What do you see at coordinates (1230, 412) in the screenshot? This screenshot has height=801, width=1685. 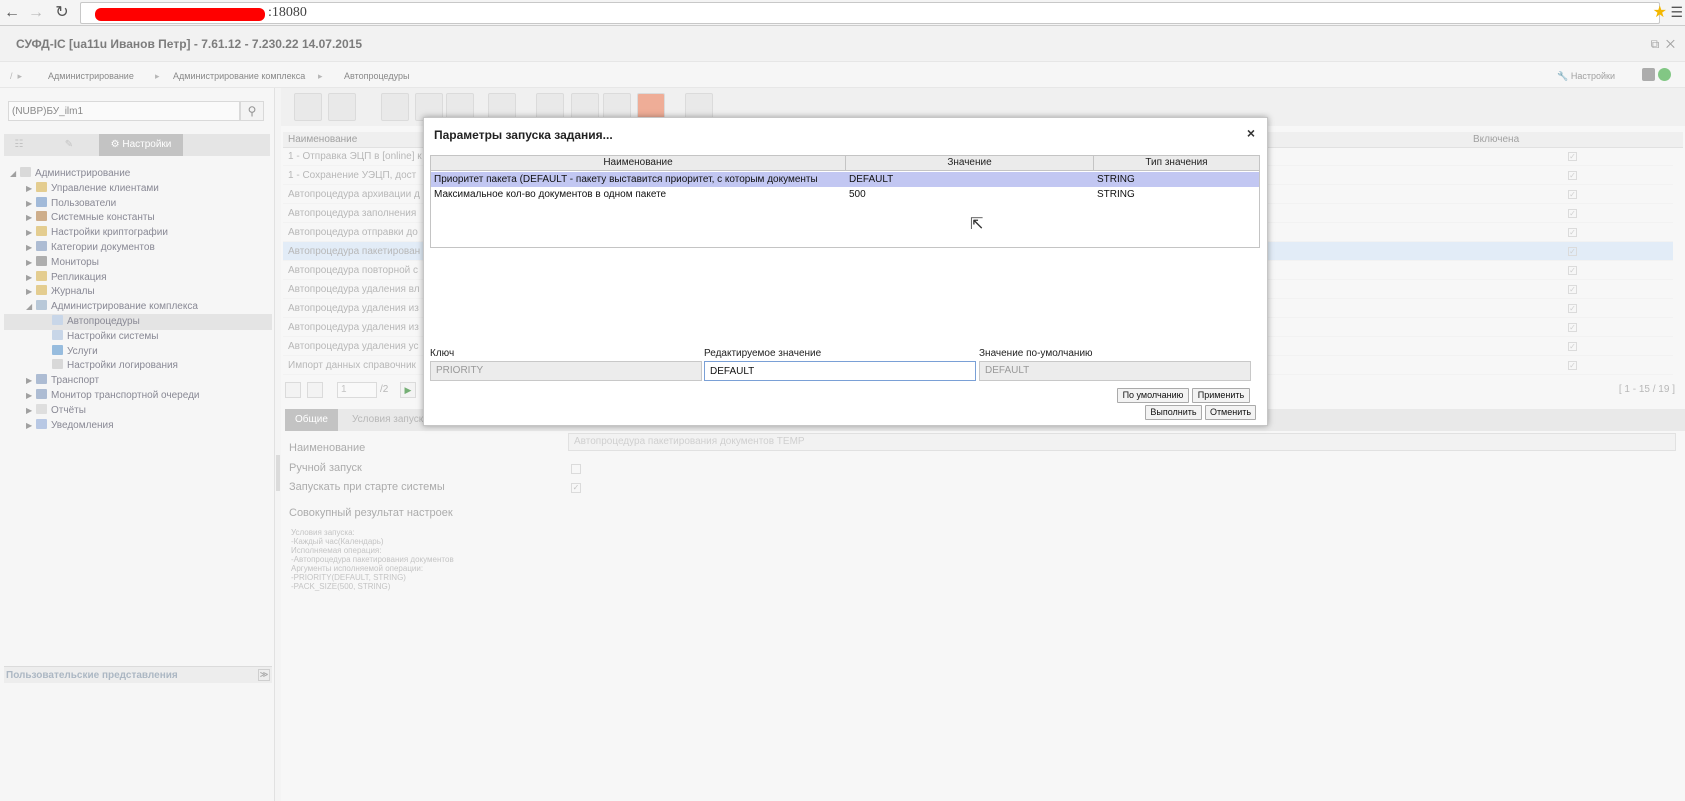 I see `cancel-button: Отменить` at bounding box center [1230, 412].